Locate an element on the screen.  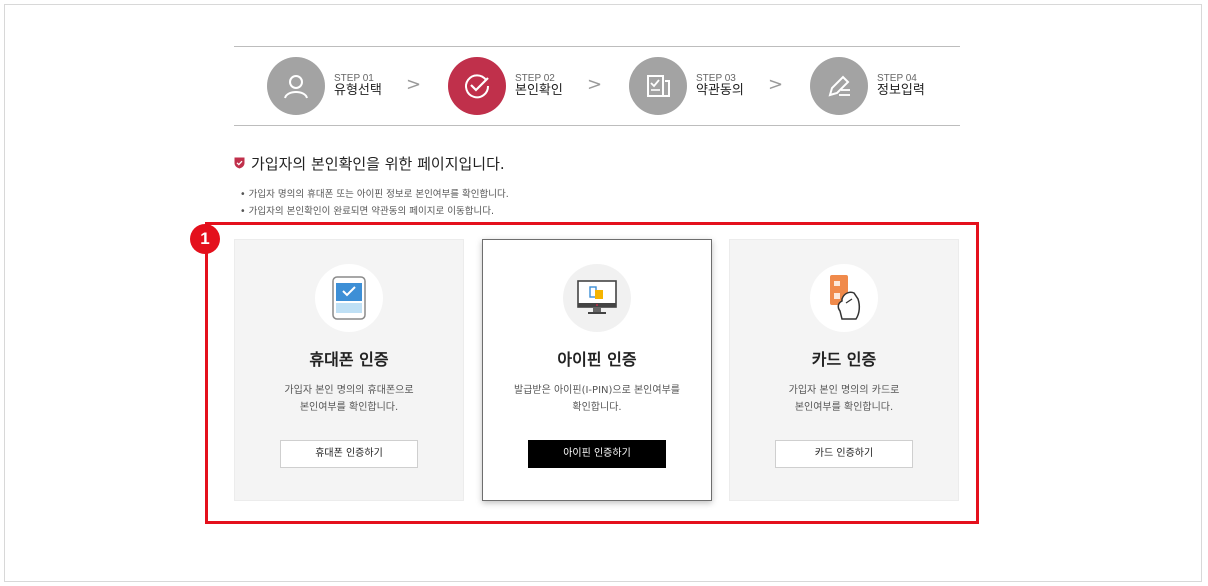
step-4-name: 정보입력 is located at coordinates (901, 91).